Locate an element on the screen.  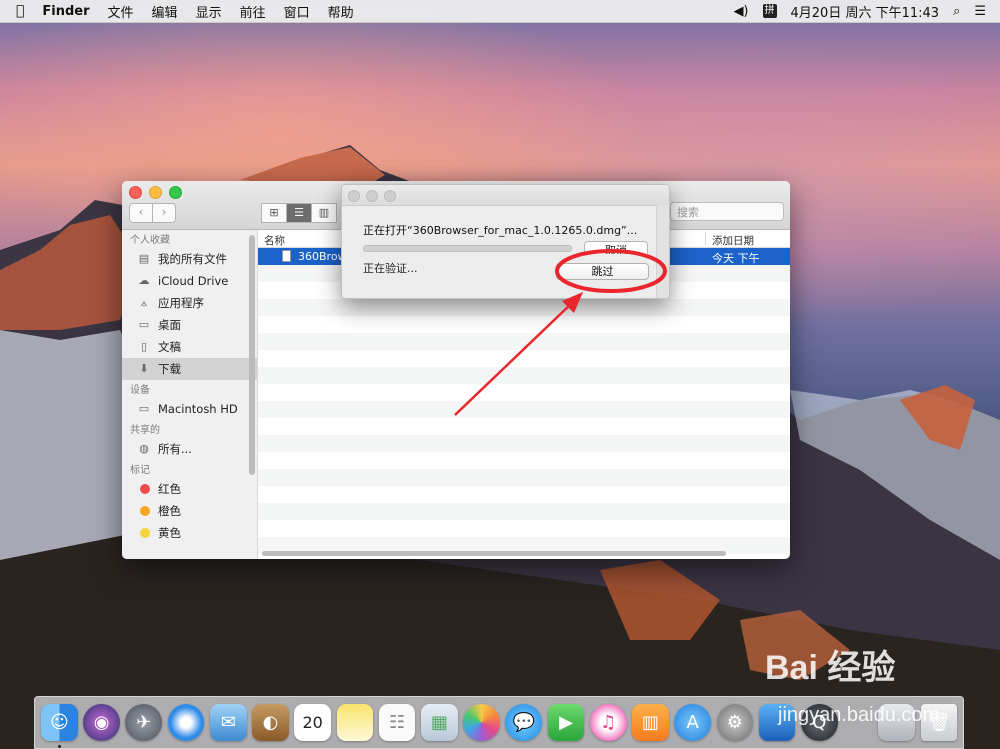
mail-icon: ✉ is located at coordinates (228, 722).